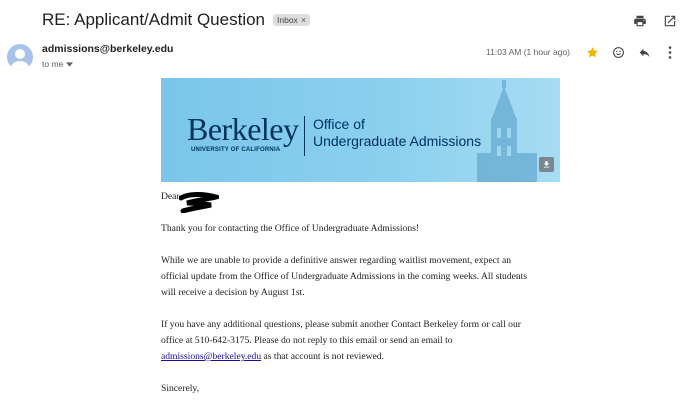 Image resolution: width=690 pixels, height=401 pixels. I want to click on thread-toolbar, so click(655, 21).